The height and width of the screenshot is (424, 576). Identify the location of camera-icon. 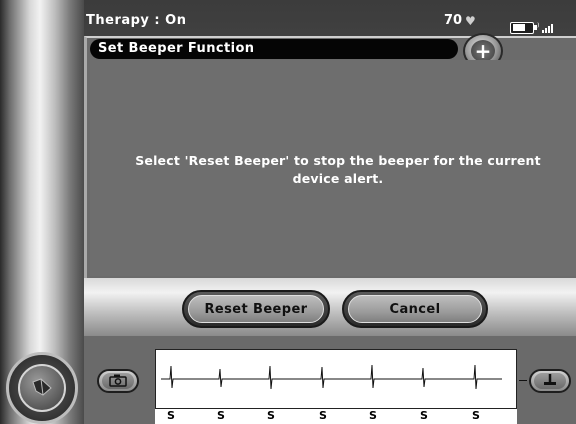
(118, 381).